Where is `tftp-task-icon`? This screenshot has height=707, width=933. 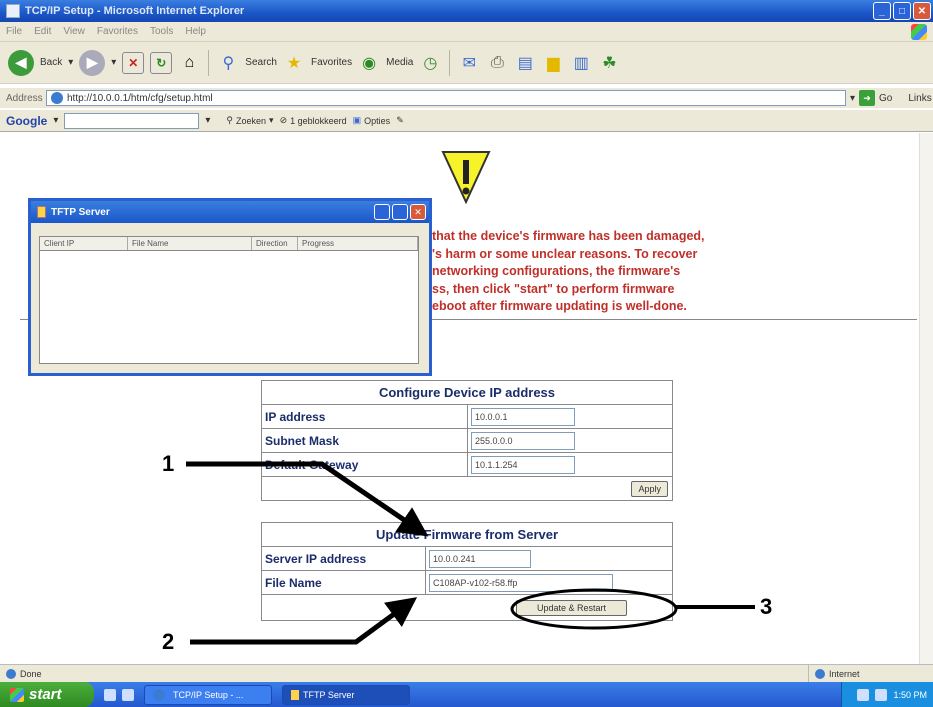
tftp-task-icon is located at coordinates (295, 694).